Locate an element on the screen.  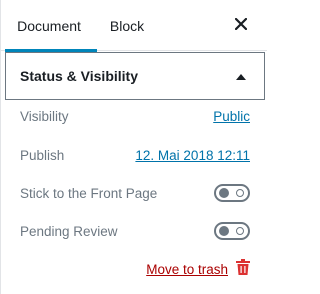
tab-block: Block is located at coordinates (127, 25).